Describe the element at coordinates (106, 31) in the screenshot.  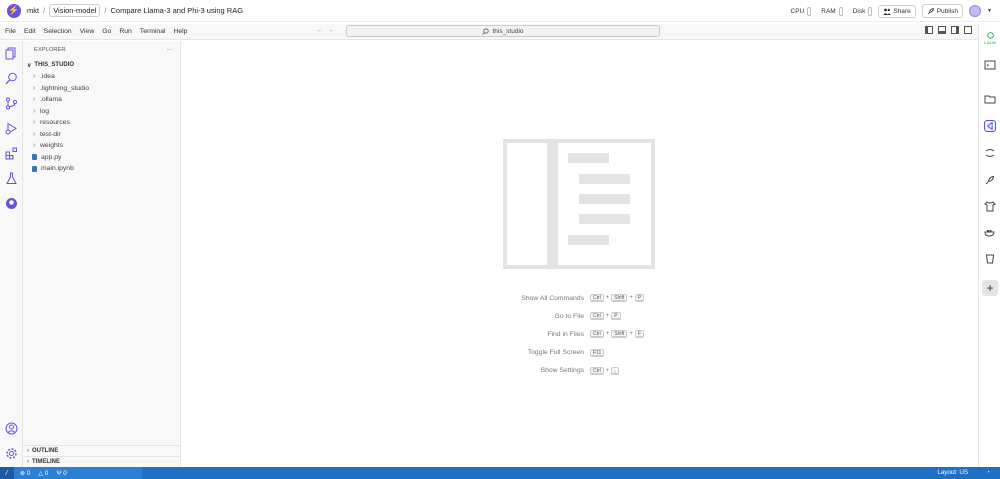
I see `menu-go: Go` at that location.